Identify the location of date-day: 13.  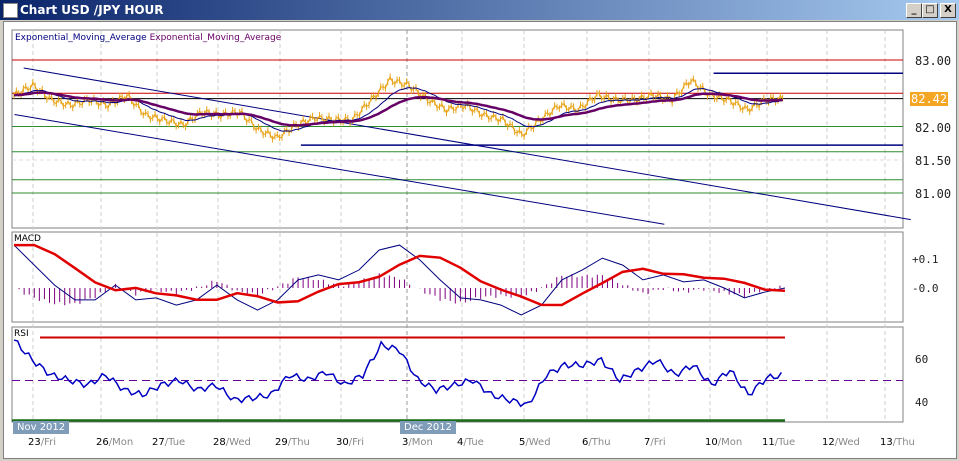
(886, 442).